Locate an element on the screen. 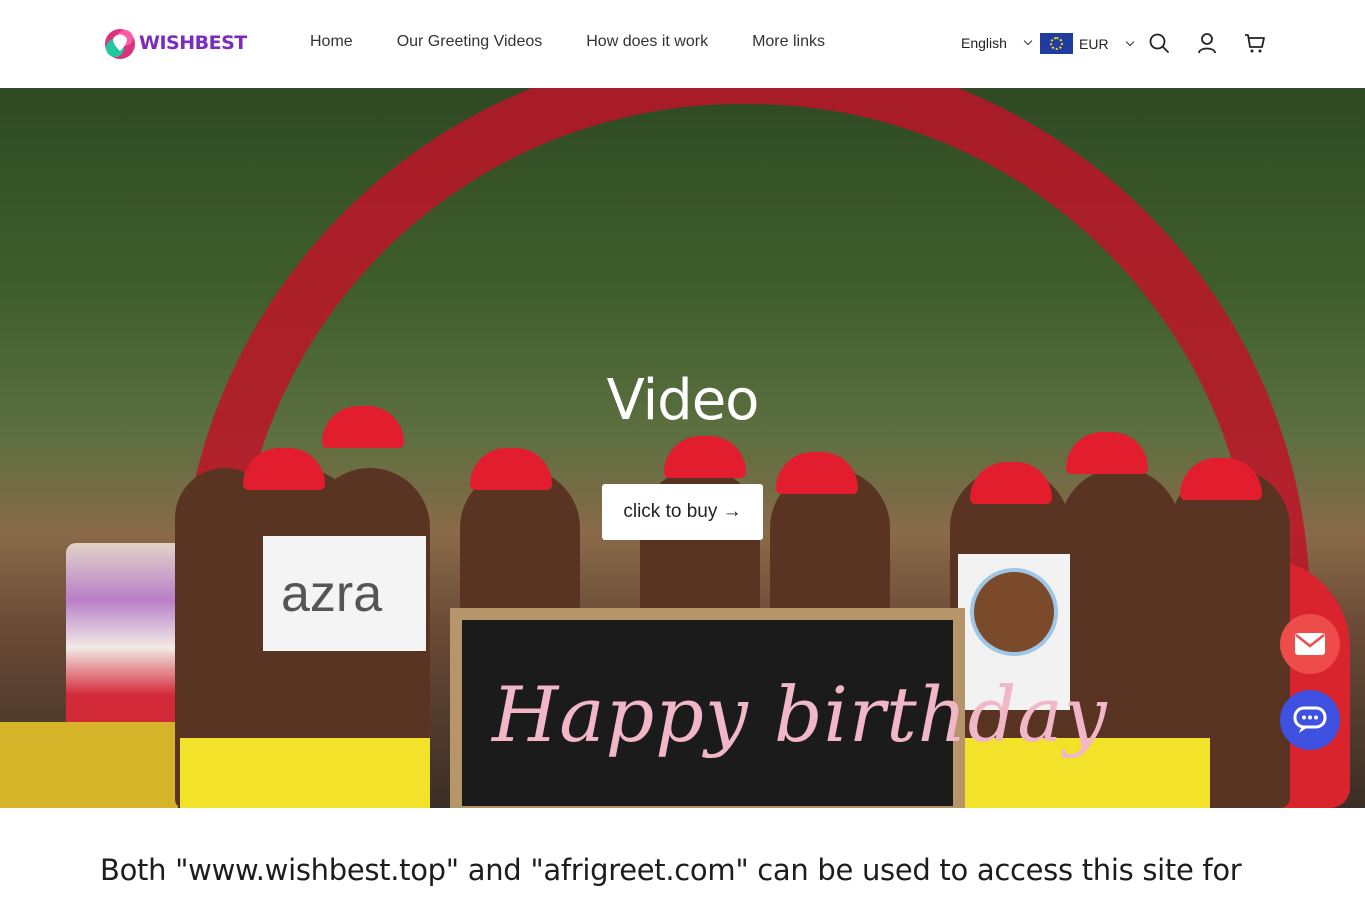 This screenshot has width=1365, height=900. profile-photo is located at coordinates (1014, 612).